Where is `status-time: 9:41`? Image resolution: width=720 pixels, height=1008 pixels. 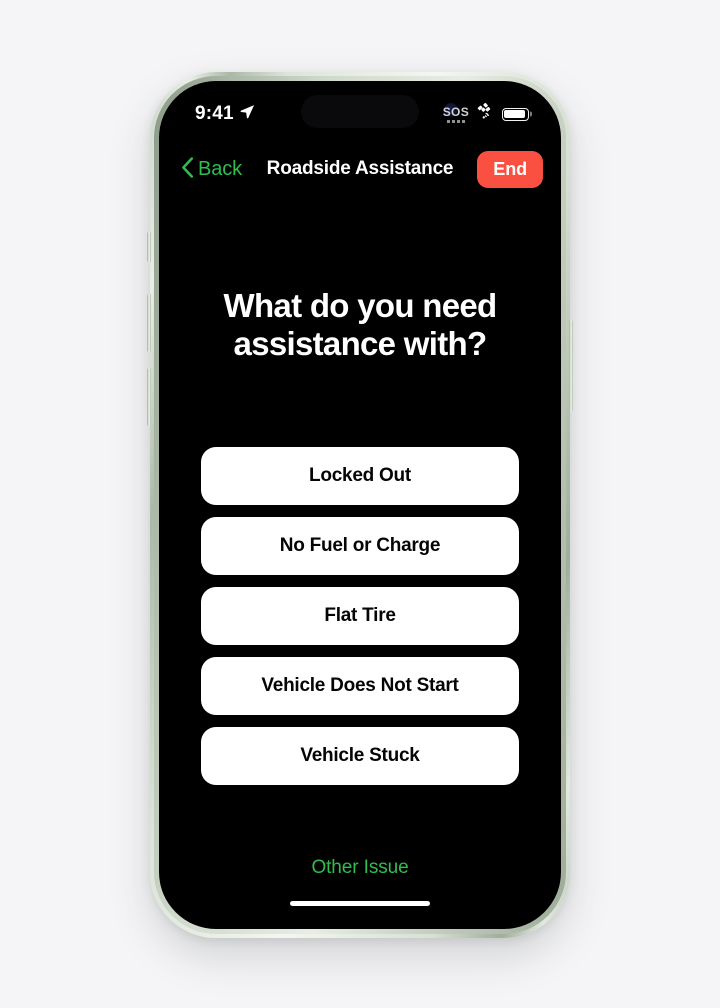 status-time: 9:41 is located at coordinates (214, 113).